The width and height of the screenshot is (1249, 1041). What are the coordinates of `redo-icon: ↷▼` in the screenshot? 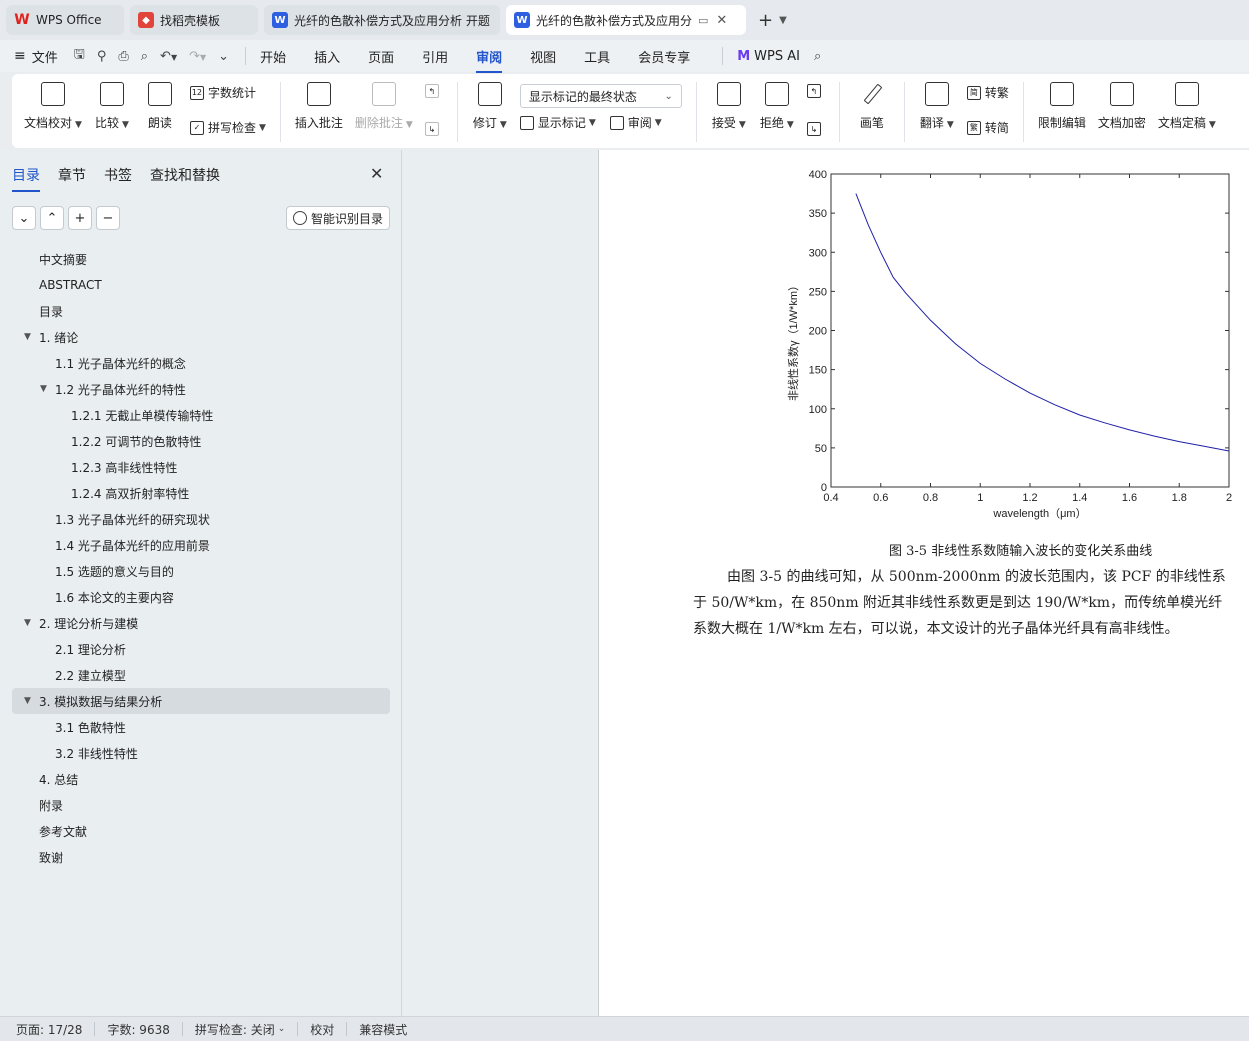 It's located at (197, 56).